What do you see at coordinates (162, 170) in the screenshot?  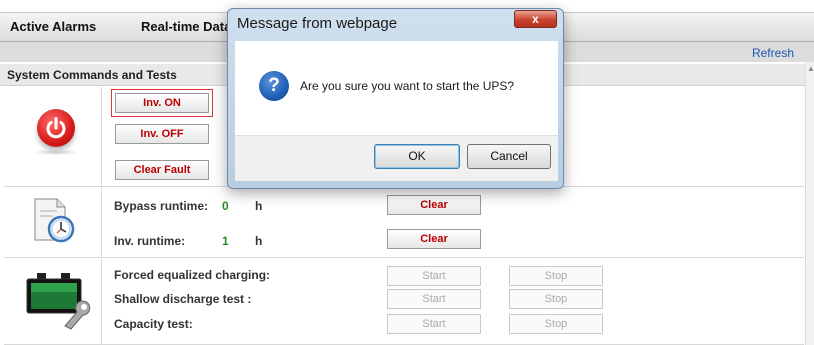 I see `clear-fault-button: Clear Fault` at bounding box center [162, 170].